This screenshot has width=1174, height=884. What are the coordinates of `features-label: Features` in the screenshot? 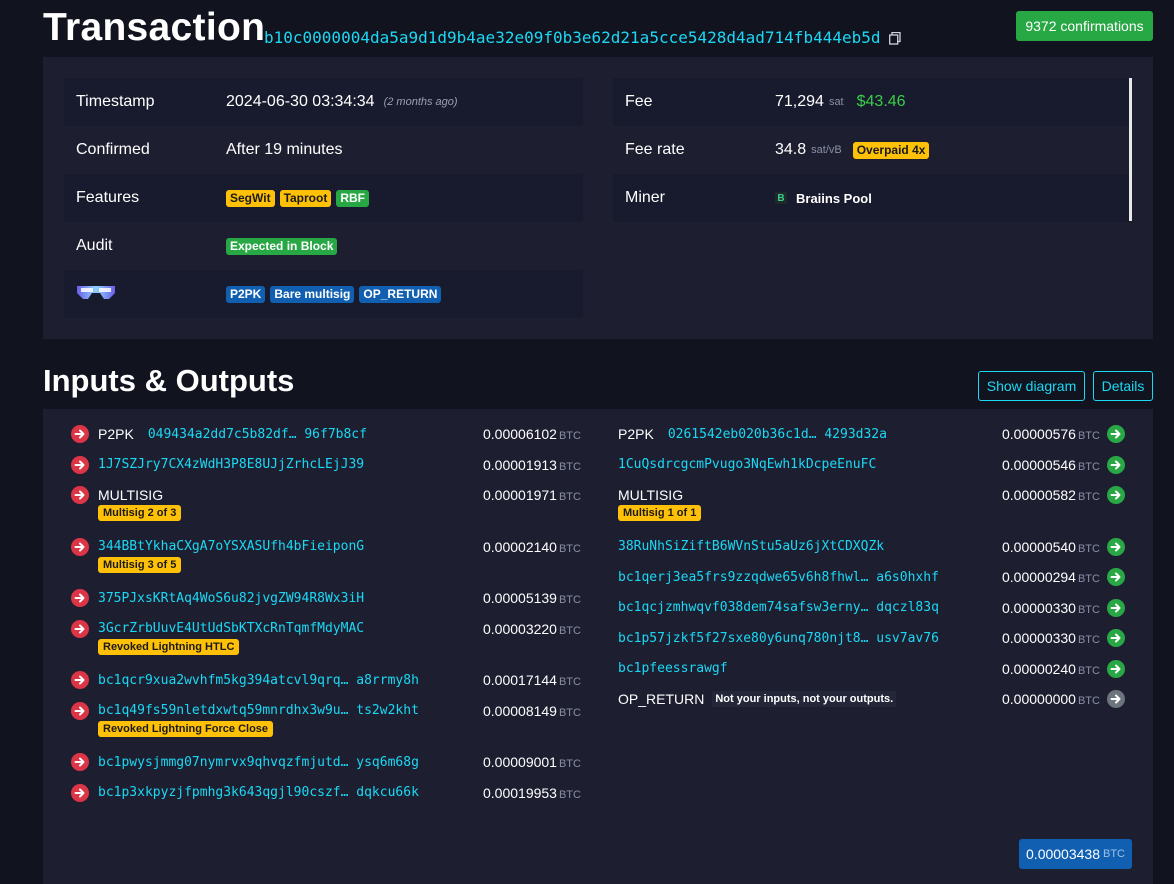 It's located at (108, 197).